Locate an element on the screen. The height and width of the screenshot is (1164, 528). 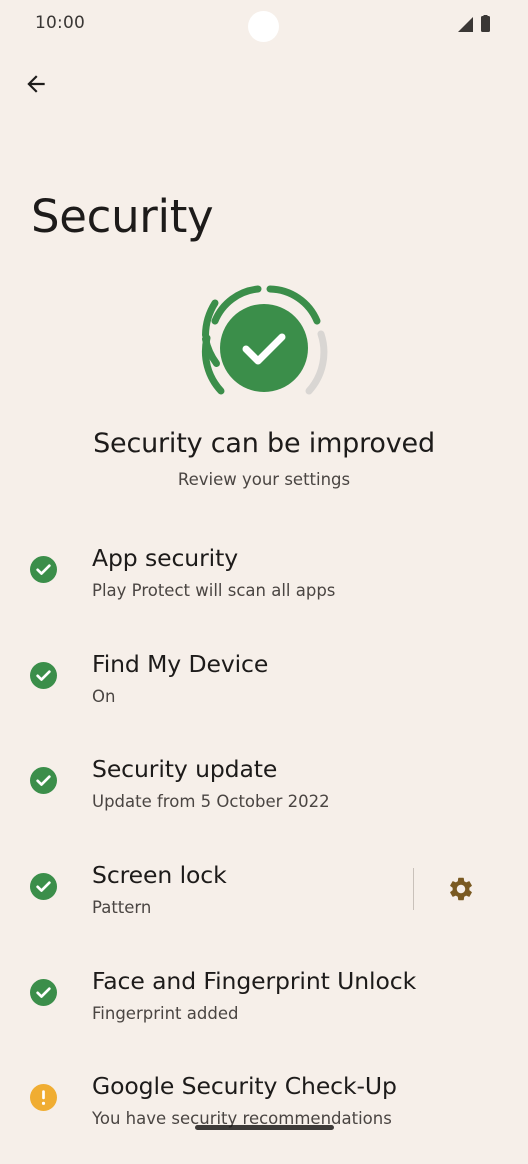
status-icons is located at coordinates (474, 23).